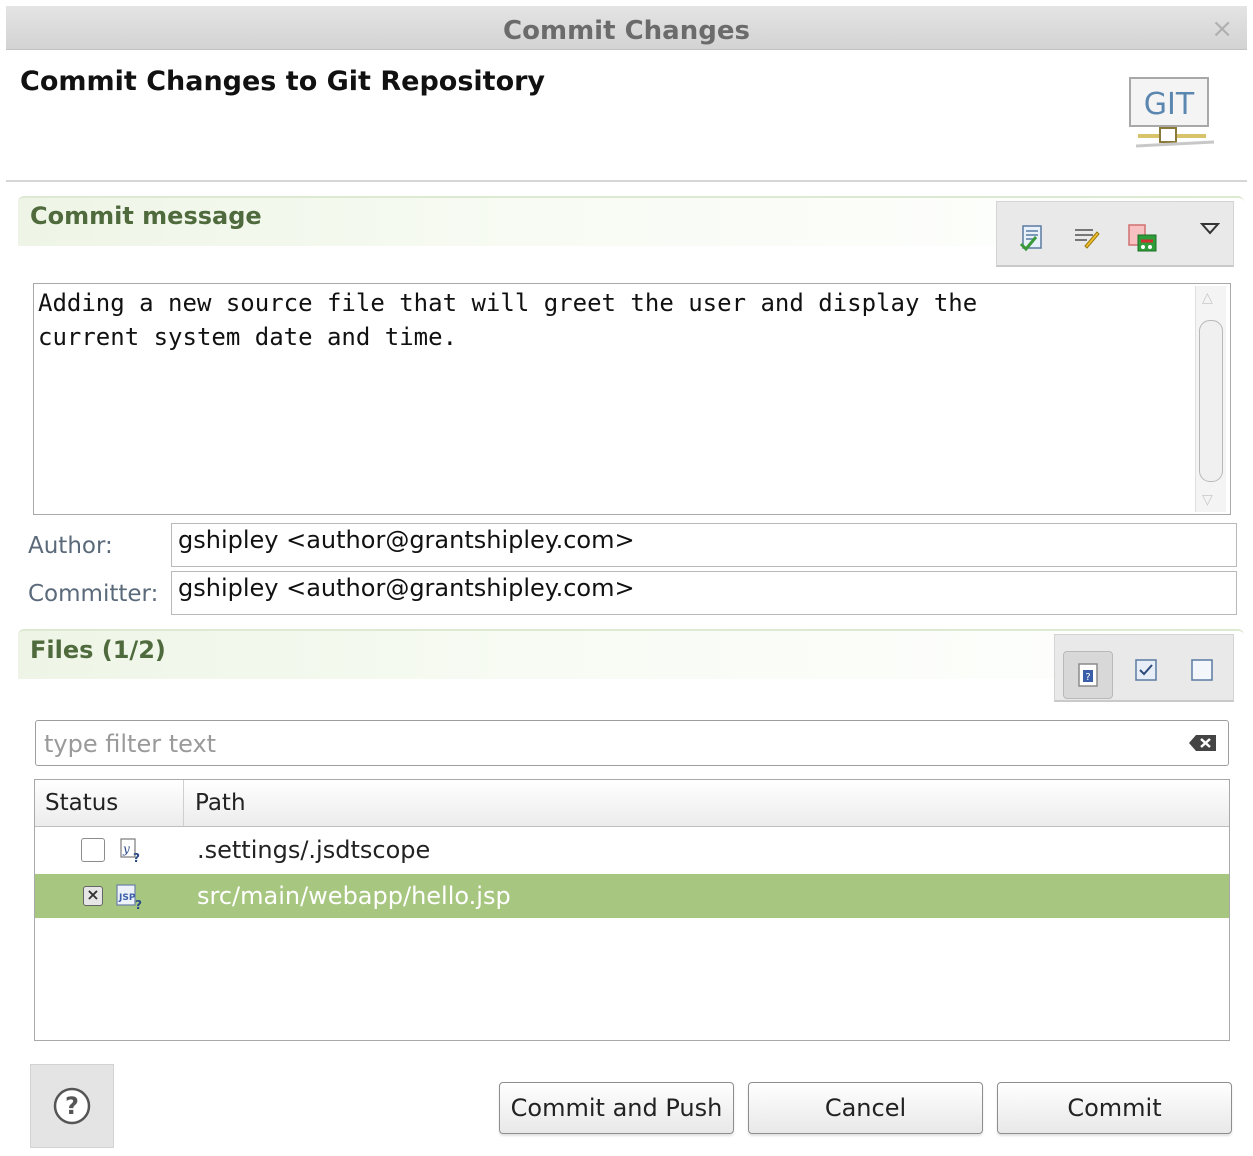  What do you see at coordinates (1114, 1108) in the screenshot?
I see `commit-button: Commit` at bounding box center [1114, 1108].